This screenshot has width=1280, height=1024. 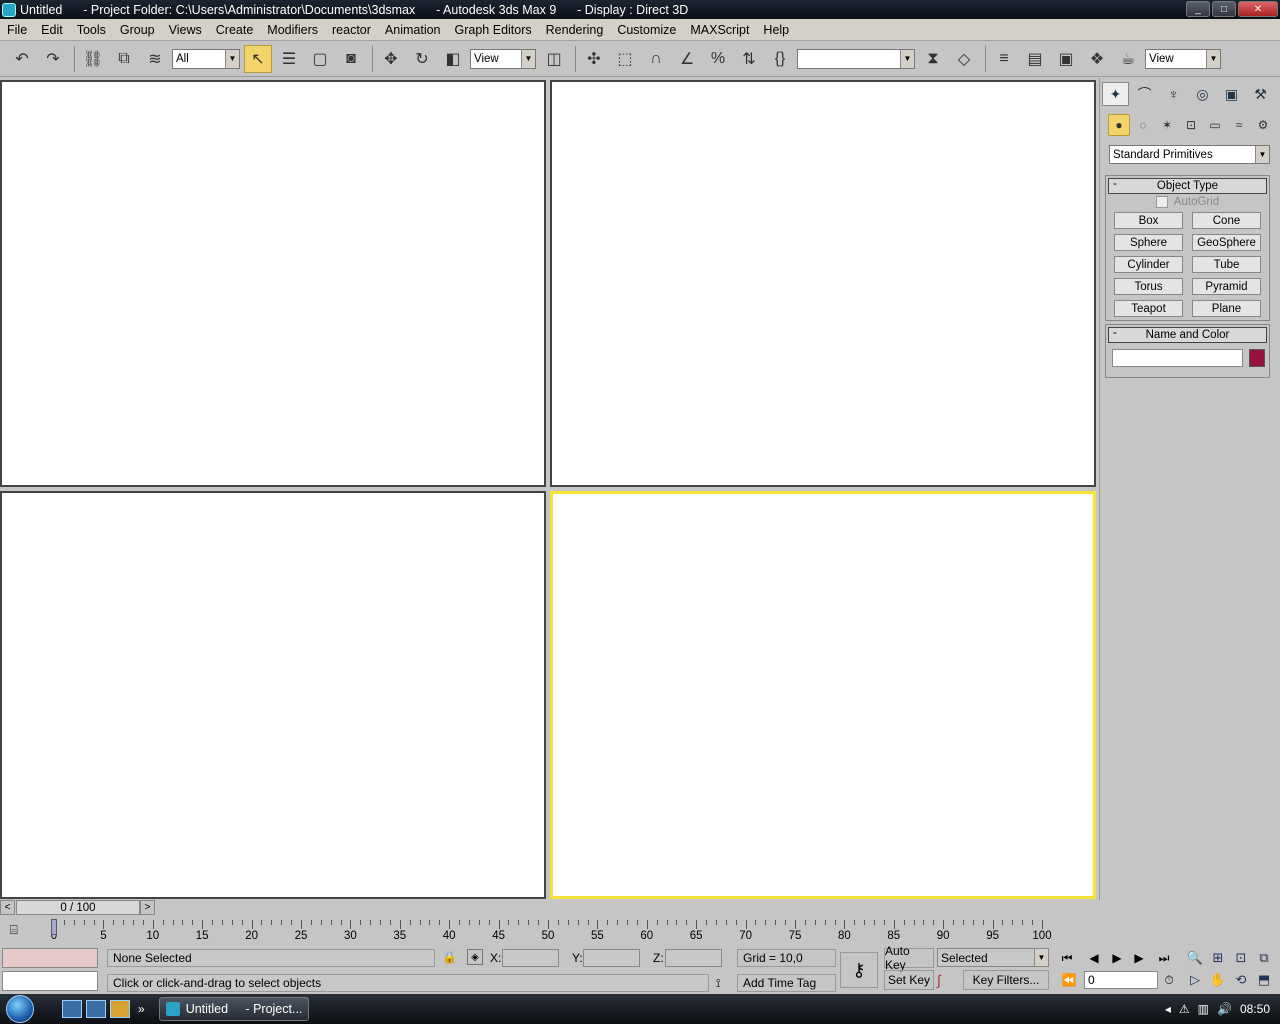 I want to click on previous-frame-icon: ◀, so click(x=1094, y=958).